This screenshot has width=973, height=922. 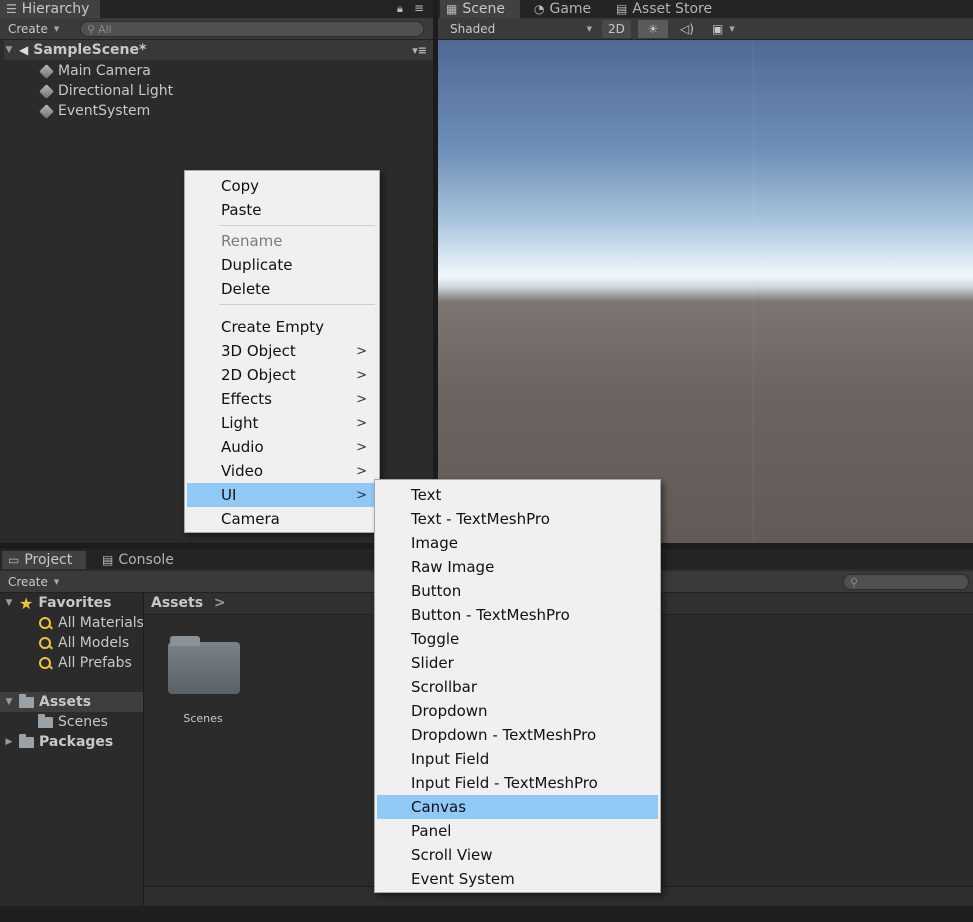 What do you see at coordinates (517, 807) in the screenshot?
I see `submenu-item-canvas: Canvas` at bounding box center [517, 807].